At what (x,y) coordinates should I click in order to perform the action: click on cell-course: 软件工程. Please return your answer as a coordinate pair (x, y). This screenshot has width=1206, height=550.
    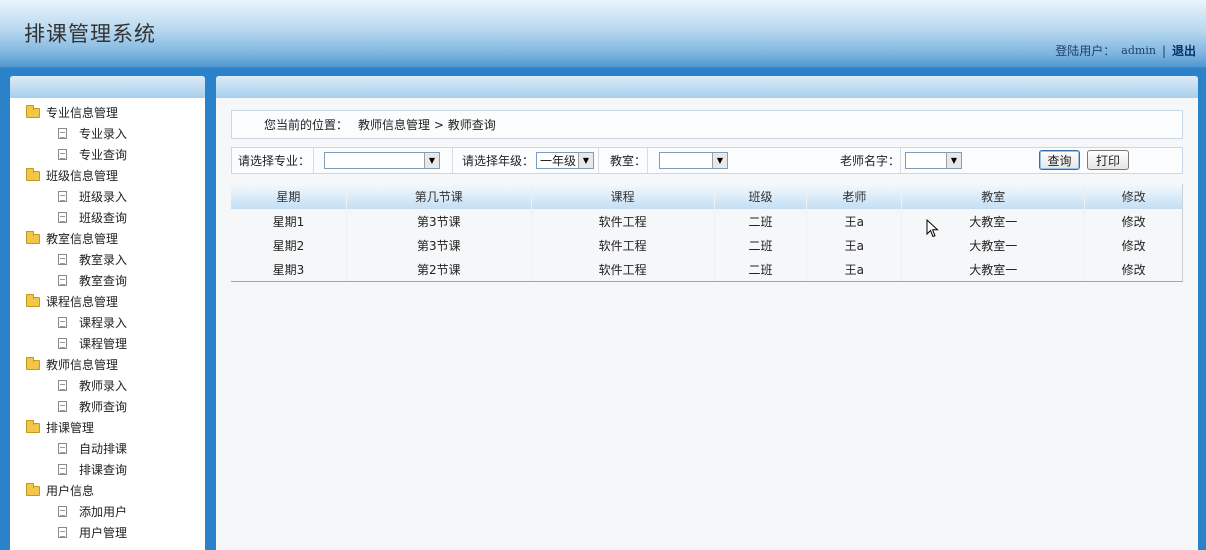
    Looking at the image, I should click on (623, 221).